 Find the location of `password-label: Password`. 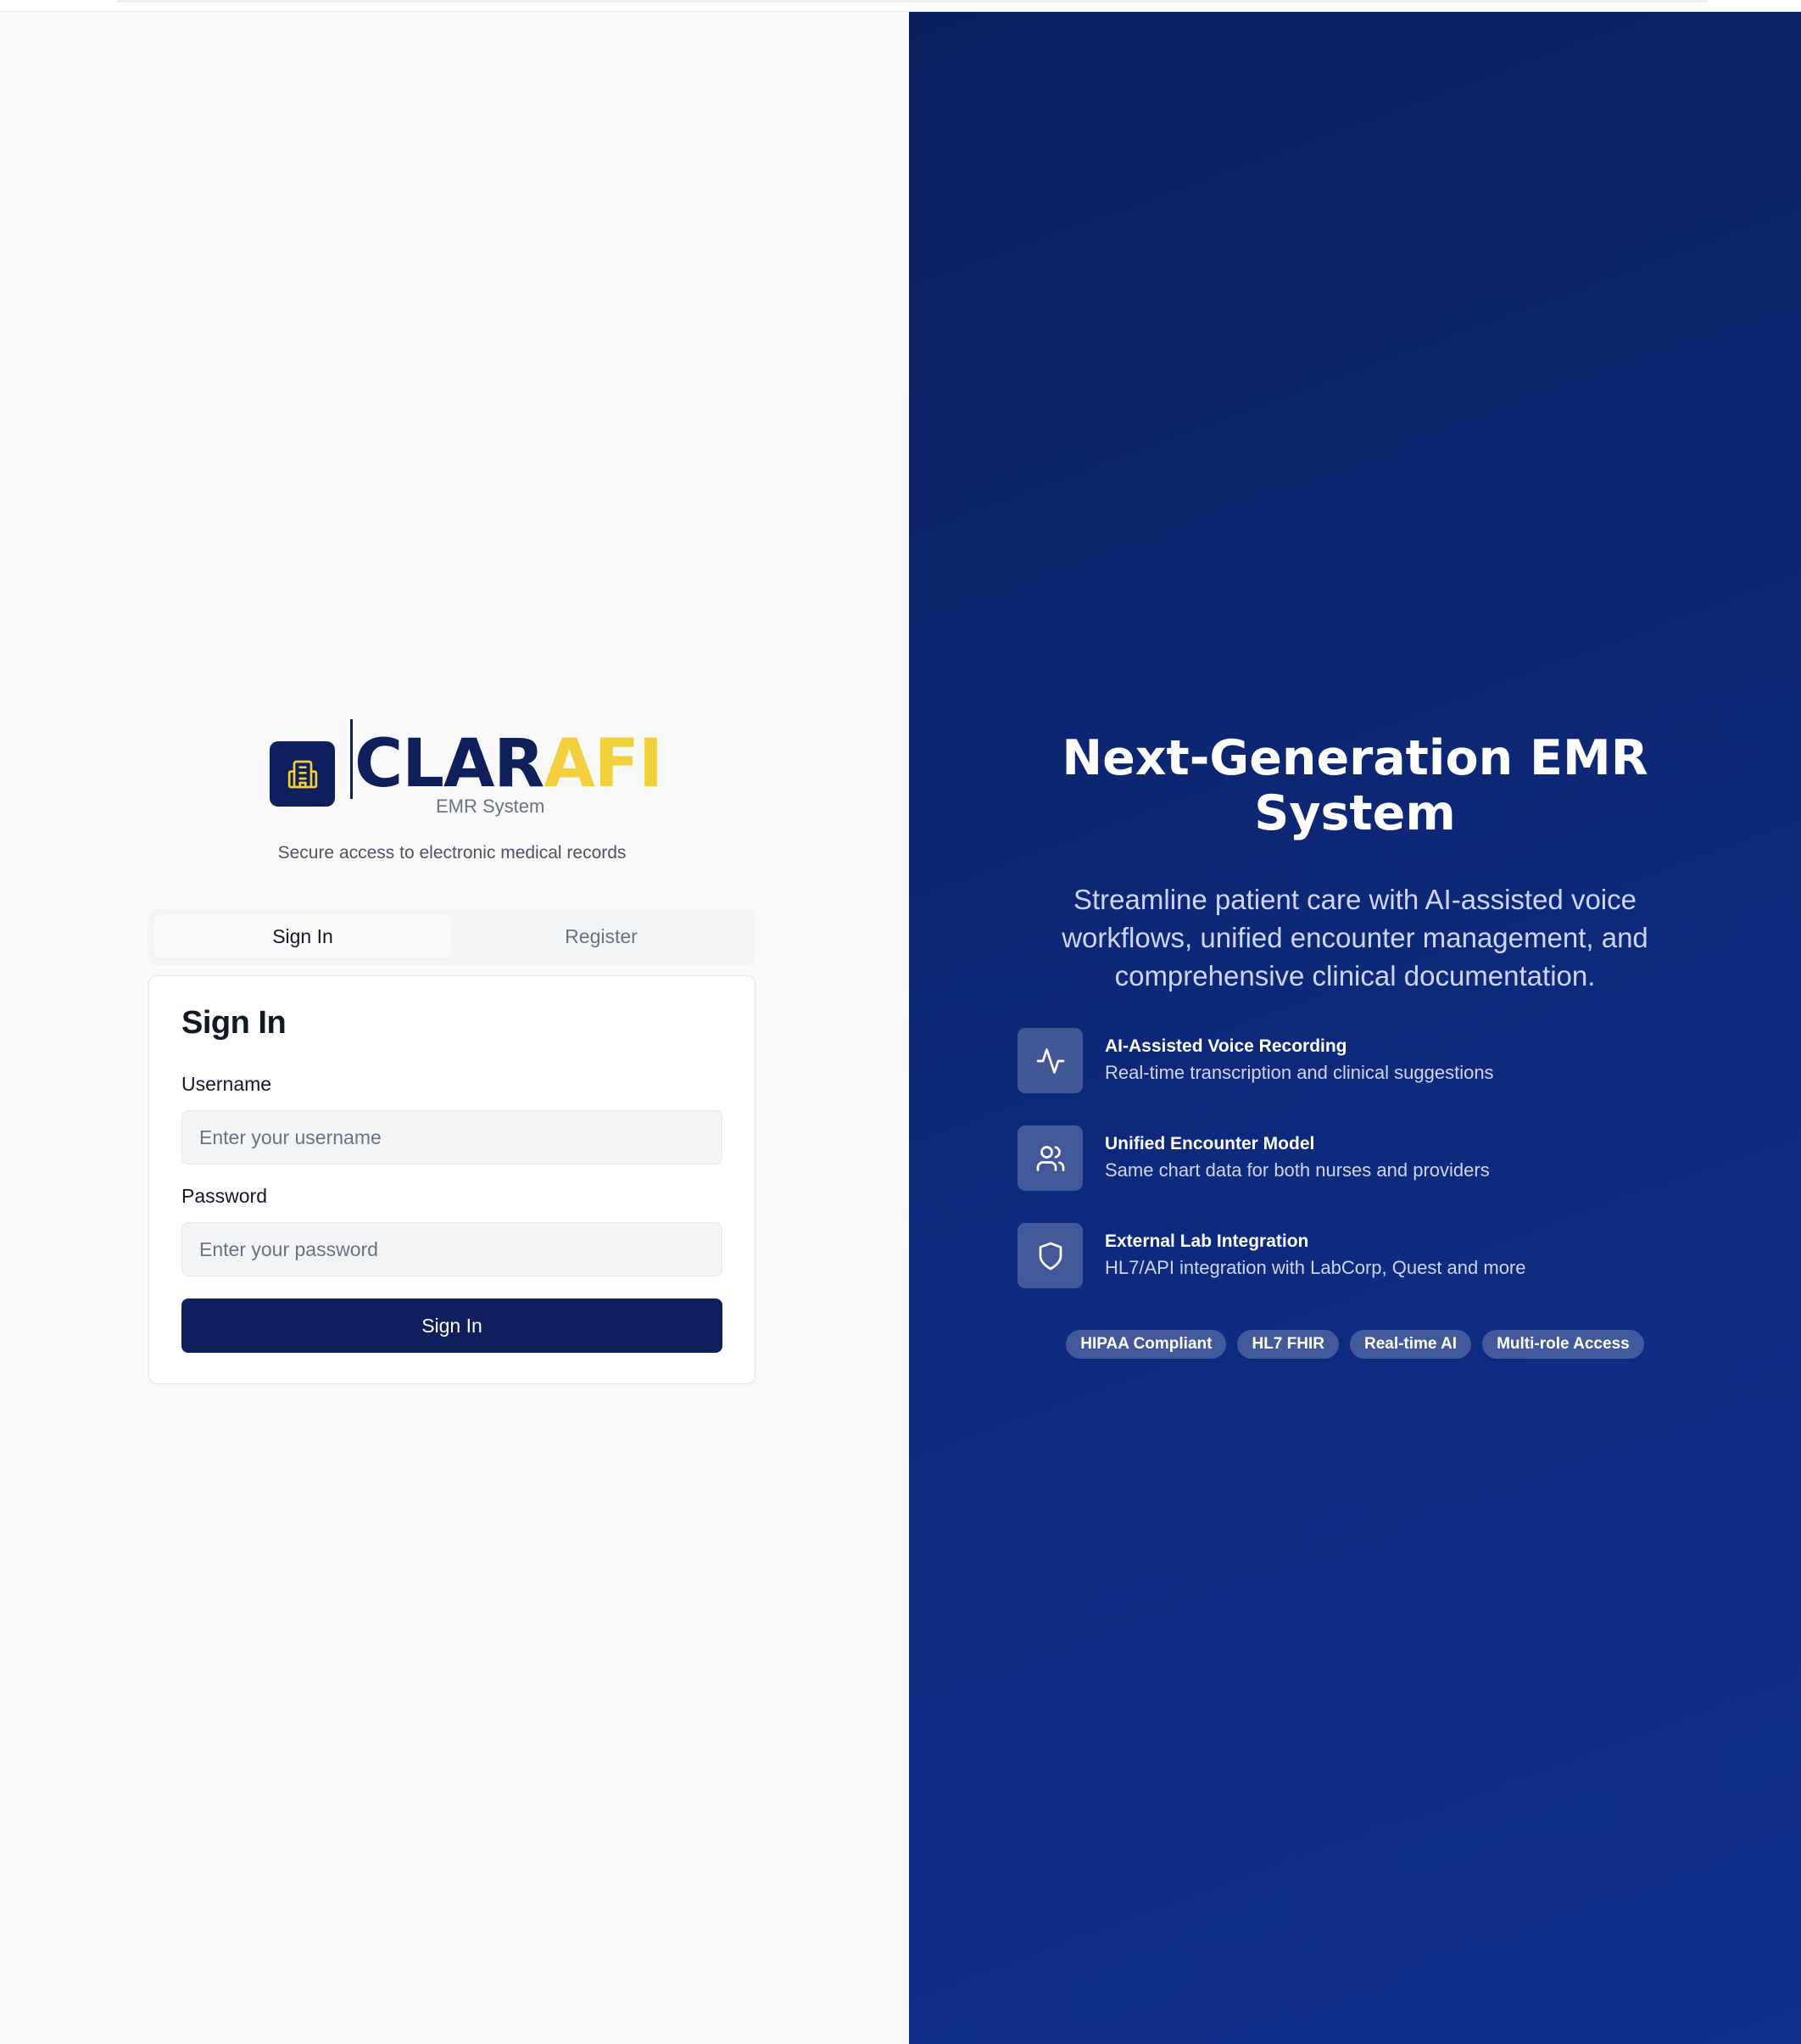

password-label: Password is located at coordinates (224, 1196).